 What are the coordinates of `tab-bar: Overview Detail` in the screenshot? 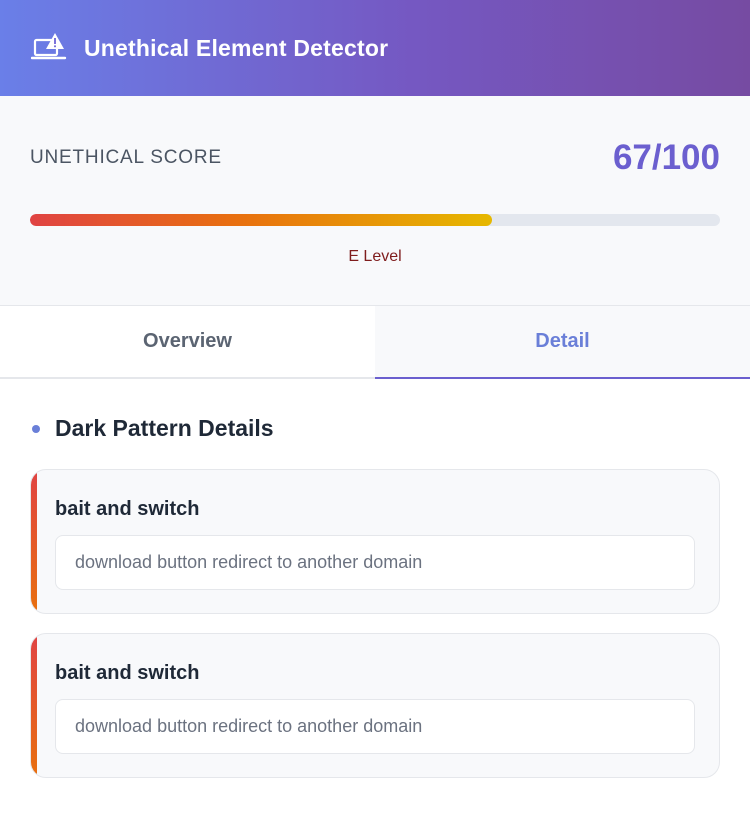 It's located at (375, 342).